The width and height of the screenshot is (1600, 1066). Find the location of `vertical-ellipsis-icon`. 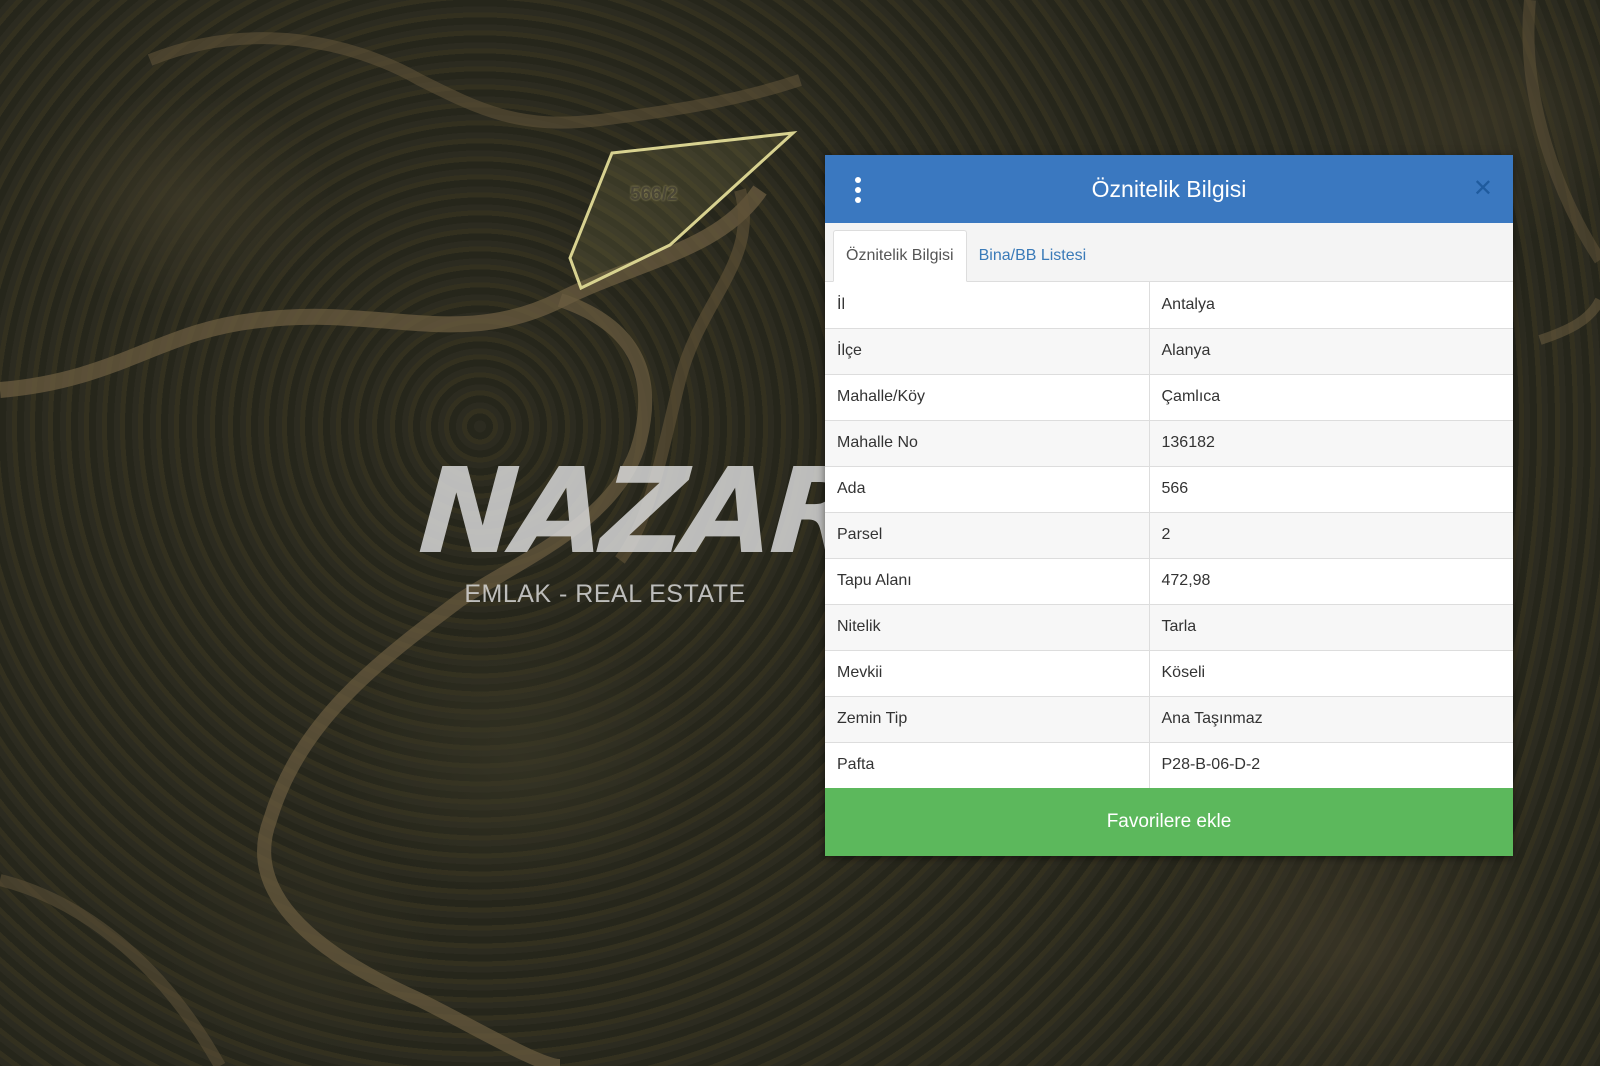

vertical-ellipsis-icon is located at coordinates (858, 190).